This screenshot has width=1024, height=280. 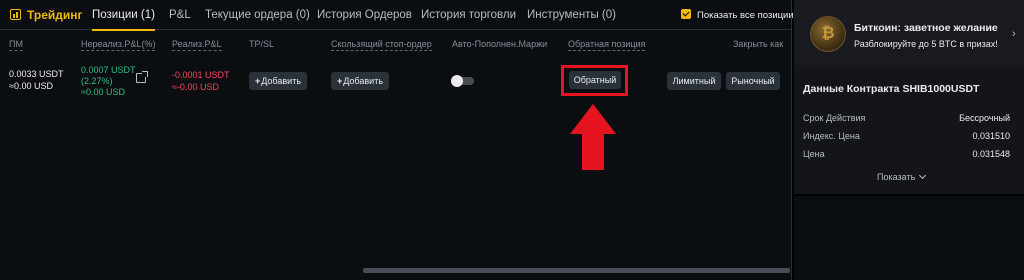 I want to click on index-price-value: 0.031510, so click(x=991, y=136).